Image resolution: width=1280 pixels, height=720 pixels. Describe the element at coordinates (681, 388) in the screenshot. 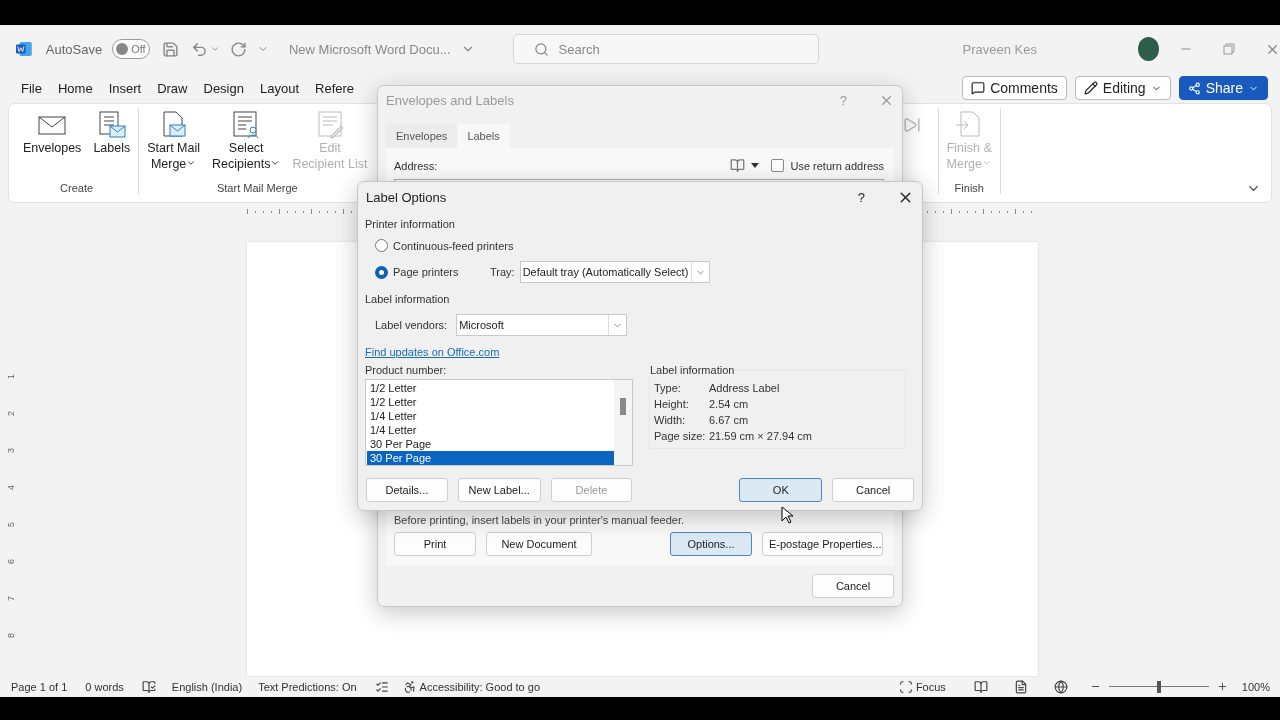

I see `info-key: Type:` at that location.